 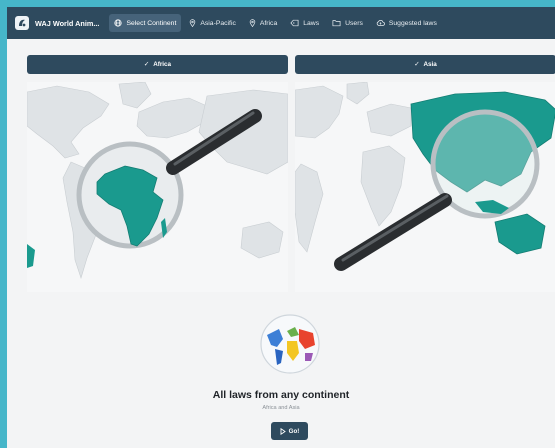 What do you see at coordinates (118, 23) in the screenshot?
I see `globe-icon` at bounding box center [118, 23].